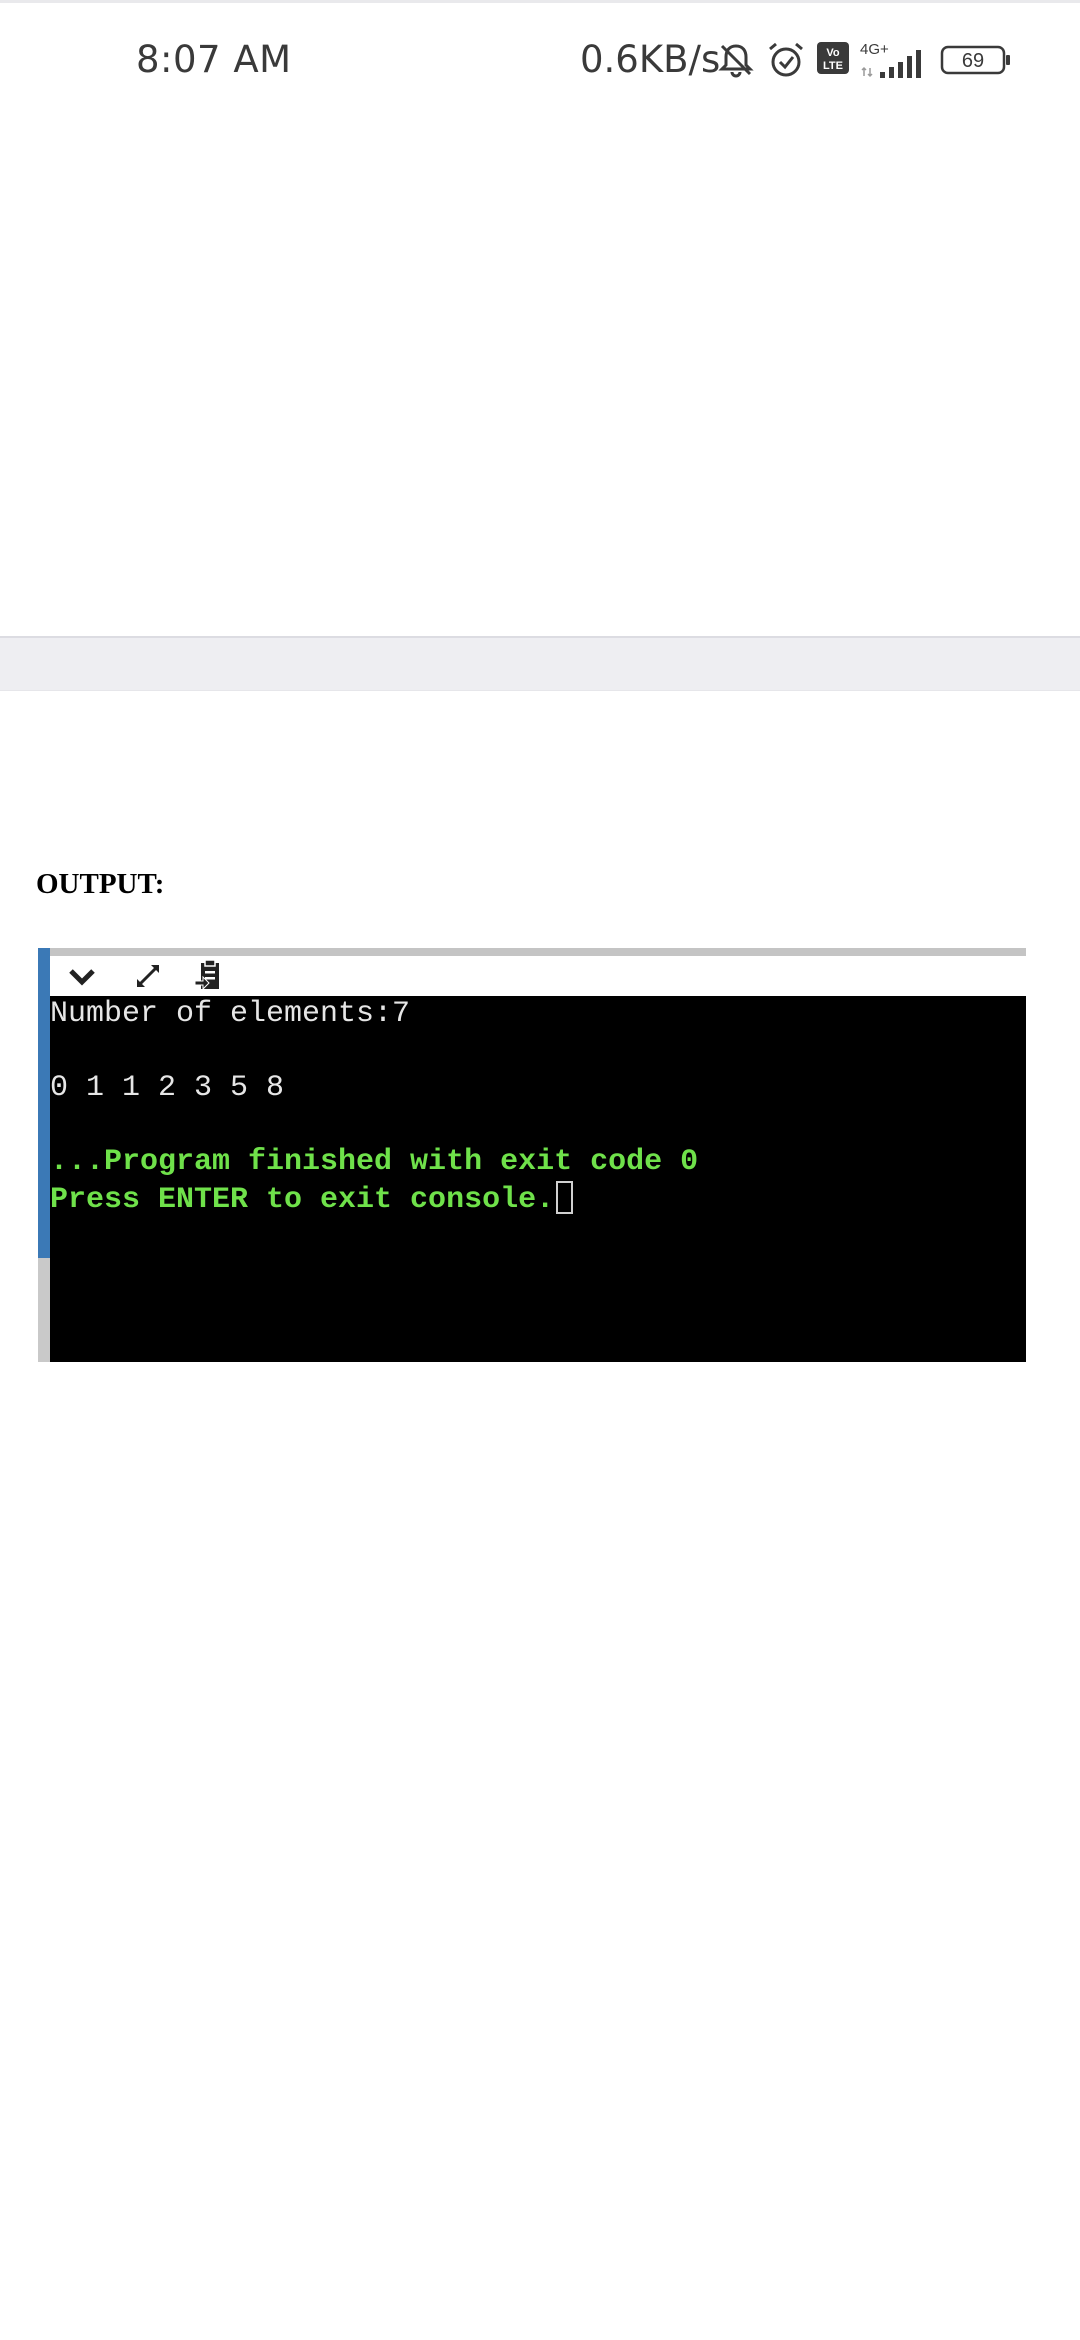 This screenshot has height=2340, width=1080. I want to click on exit-prompt-text: Press ENTER to exit console., so click(302, 1200).